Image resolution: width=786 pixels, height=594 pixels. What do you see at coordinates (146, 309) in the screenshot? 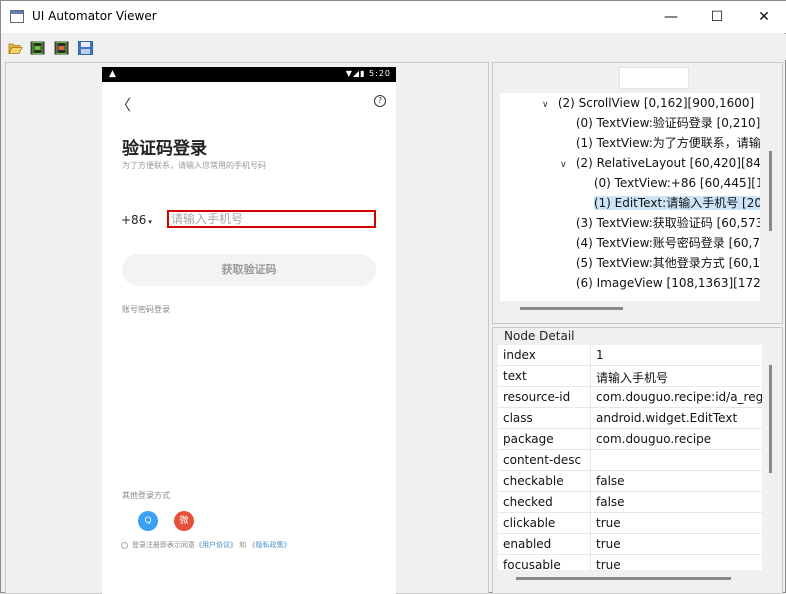
I see `password-login-link: 账号密码登录` at bounding box center [146, 309].